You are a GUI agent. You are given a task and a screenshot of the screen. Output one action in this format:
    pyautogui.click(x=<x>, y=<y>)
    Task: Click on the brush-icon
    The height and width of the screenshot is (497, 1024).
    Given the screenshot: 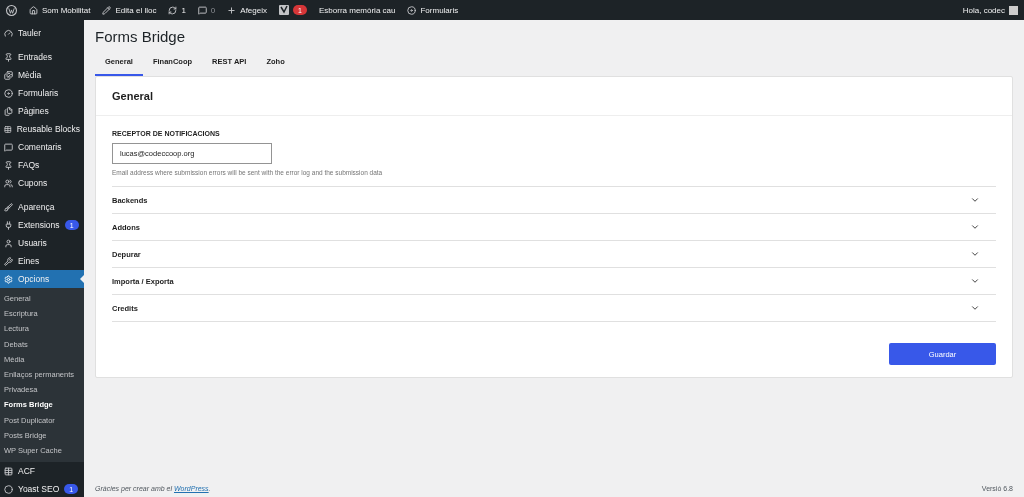 What is the action you would take?
    pyautogui.click(x=8, y=207)
    